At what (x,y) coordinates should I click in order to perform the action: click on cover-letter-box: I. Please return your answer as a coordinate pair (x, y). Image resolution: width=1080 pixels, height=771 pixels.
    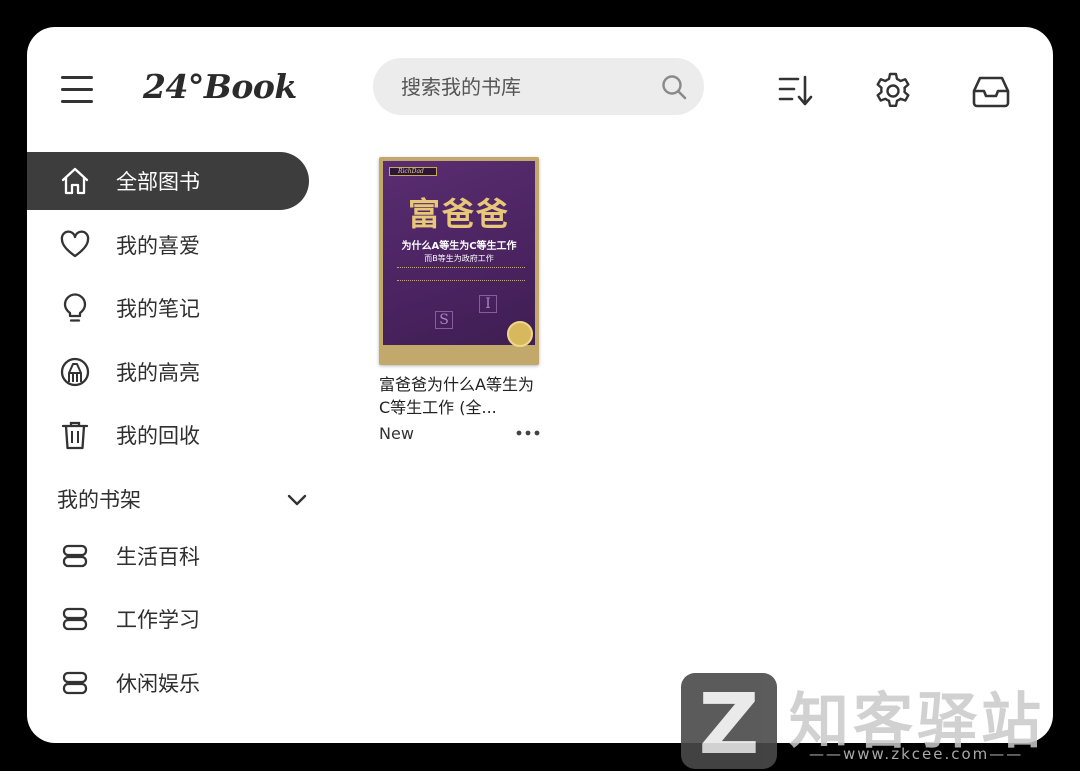
    Looking at the image, I should click on (488, 304).